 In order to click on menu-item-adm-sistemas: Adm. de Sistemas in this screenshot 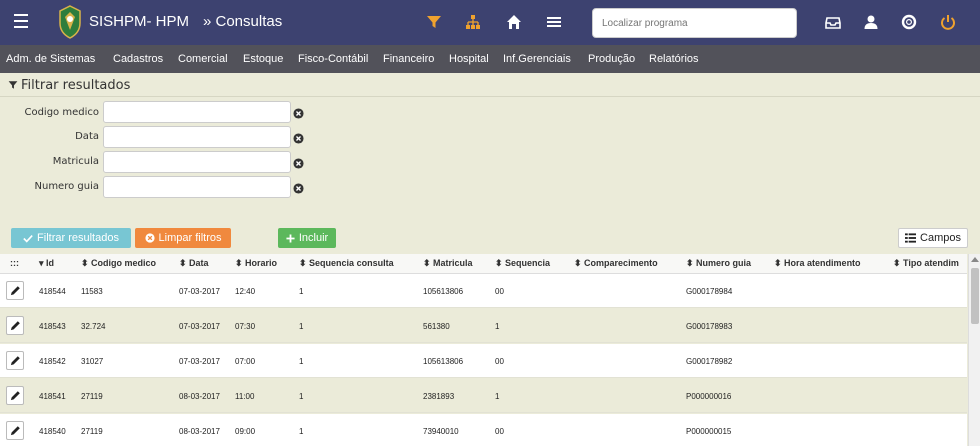, I will do `click(50, 59)`.